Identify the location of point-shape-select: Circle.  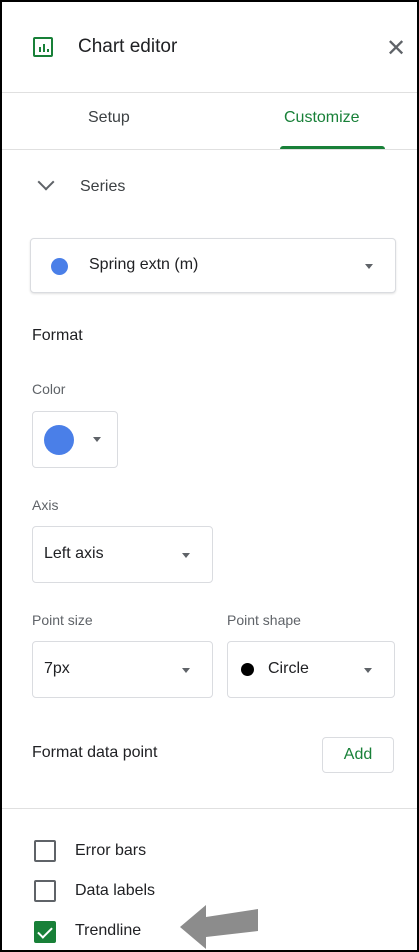
(311, 669).